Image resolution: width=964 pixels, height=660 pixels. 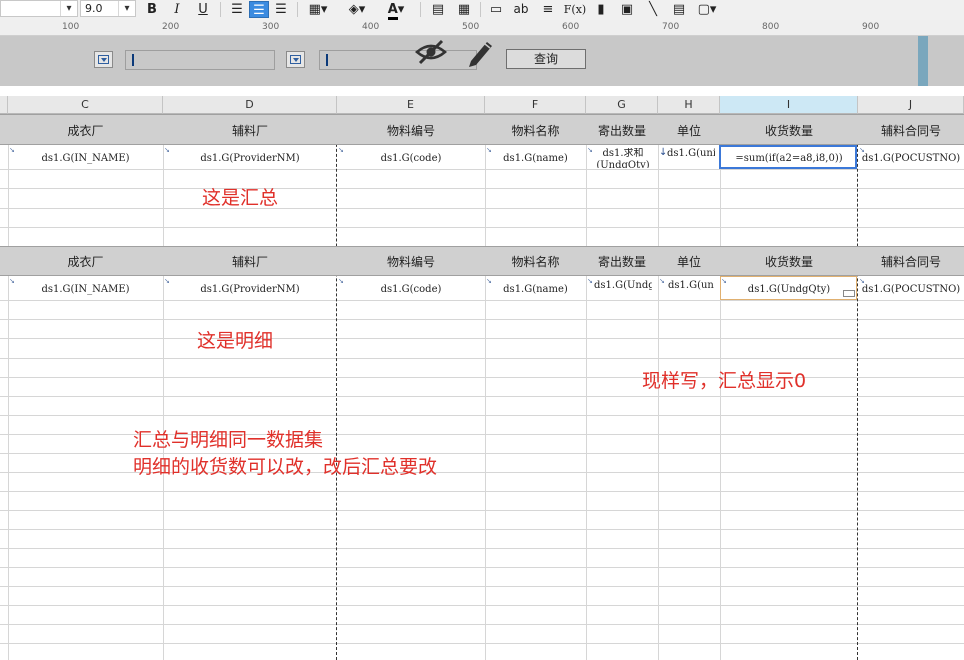 I want to click on cell-J8: ds1.G(POCUSTNO), so click(x=911, y=289).